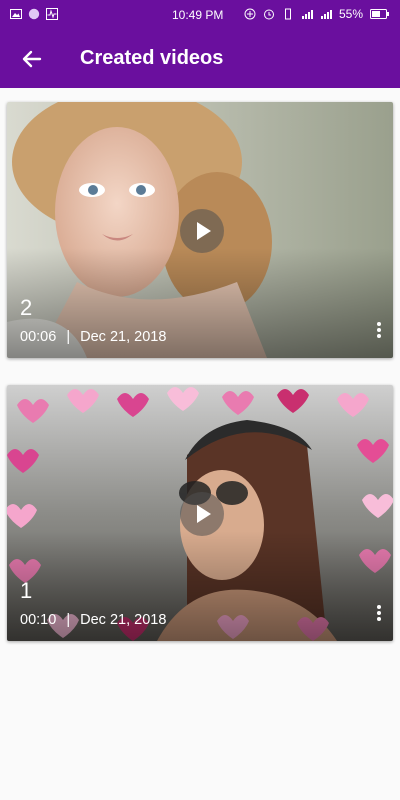  I want to click on video-meta: 00:06 | Dec 21, 2018, so click(93, 337).